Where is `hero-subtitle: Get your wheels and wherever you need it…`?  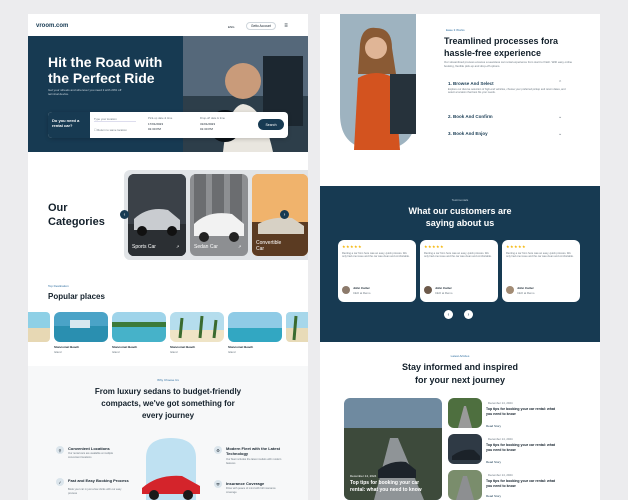
hero-subtitle: Get your wheels and wherever you need it… is located at coordinates (85, 92).